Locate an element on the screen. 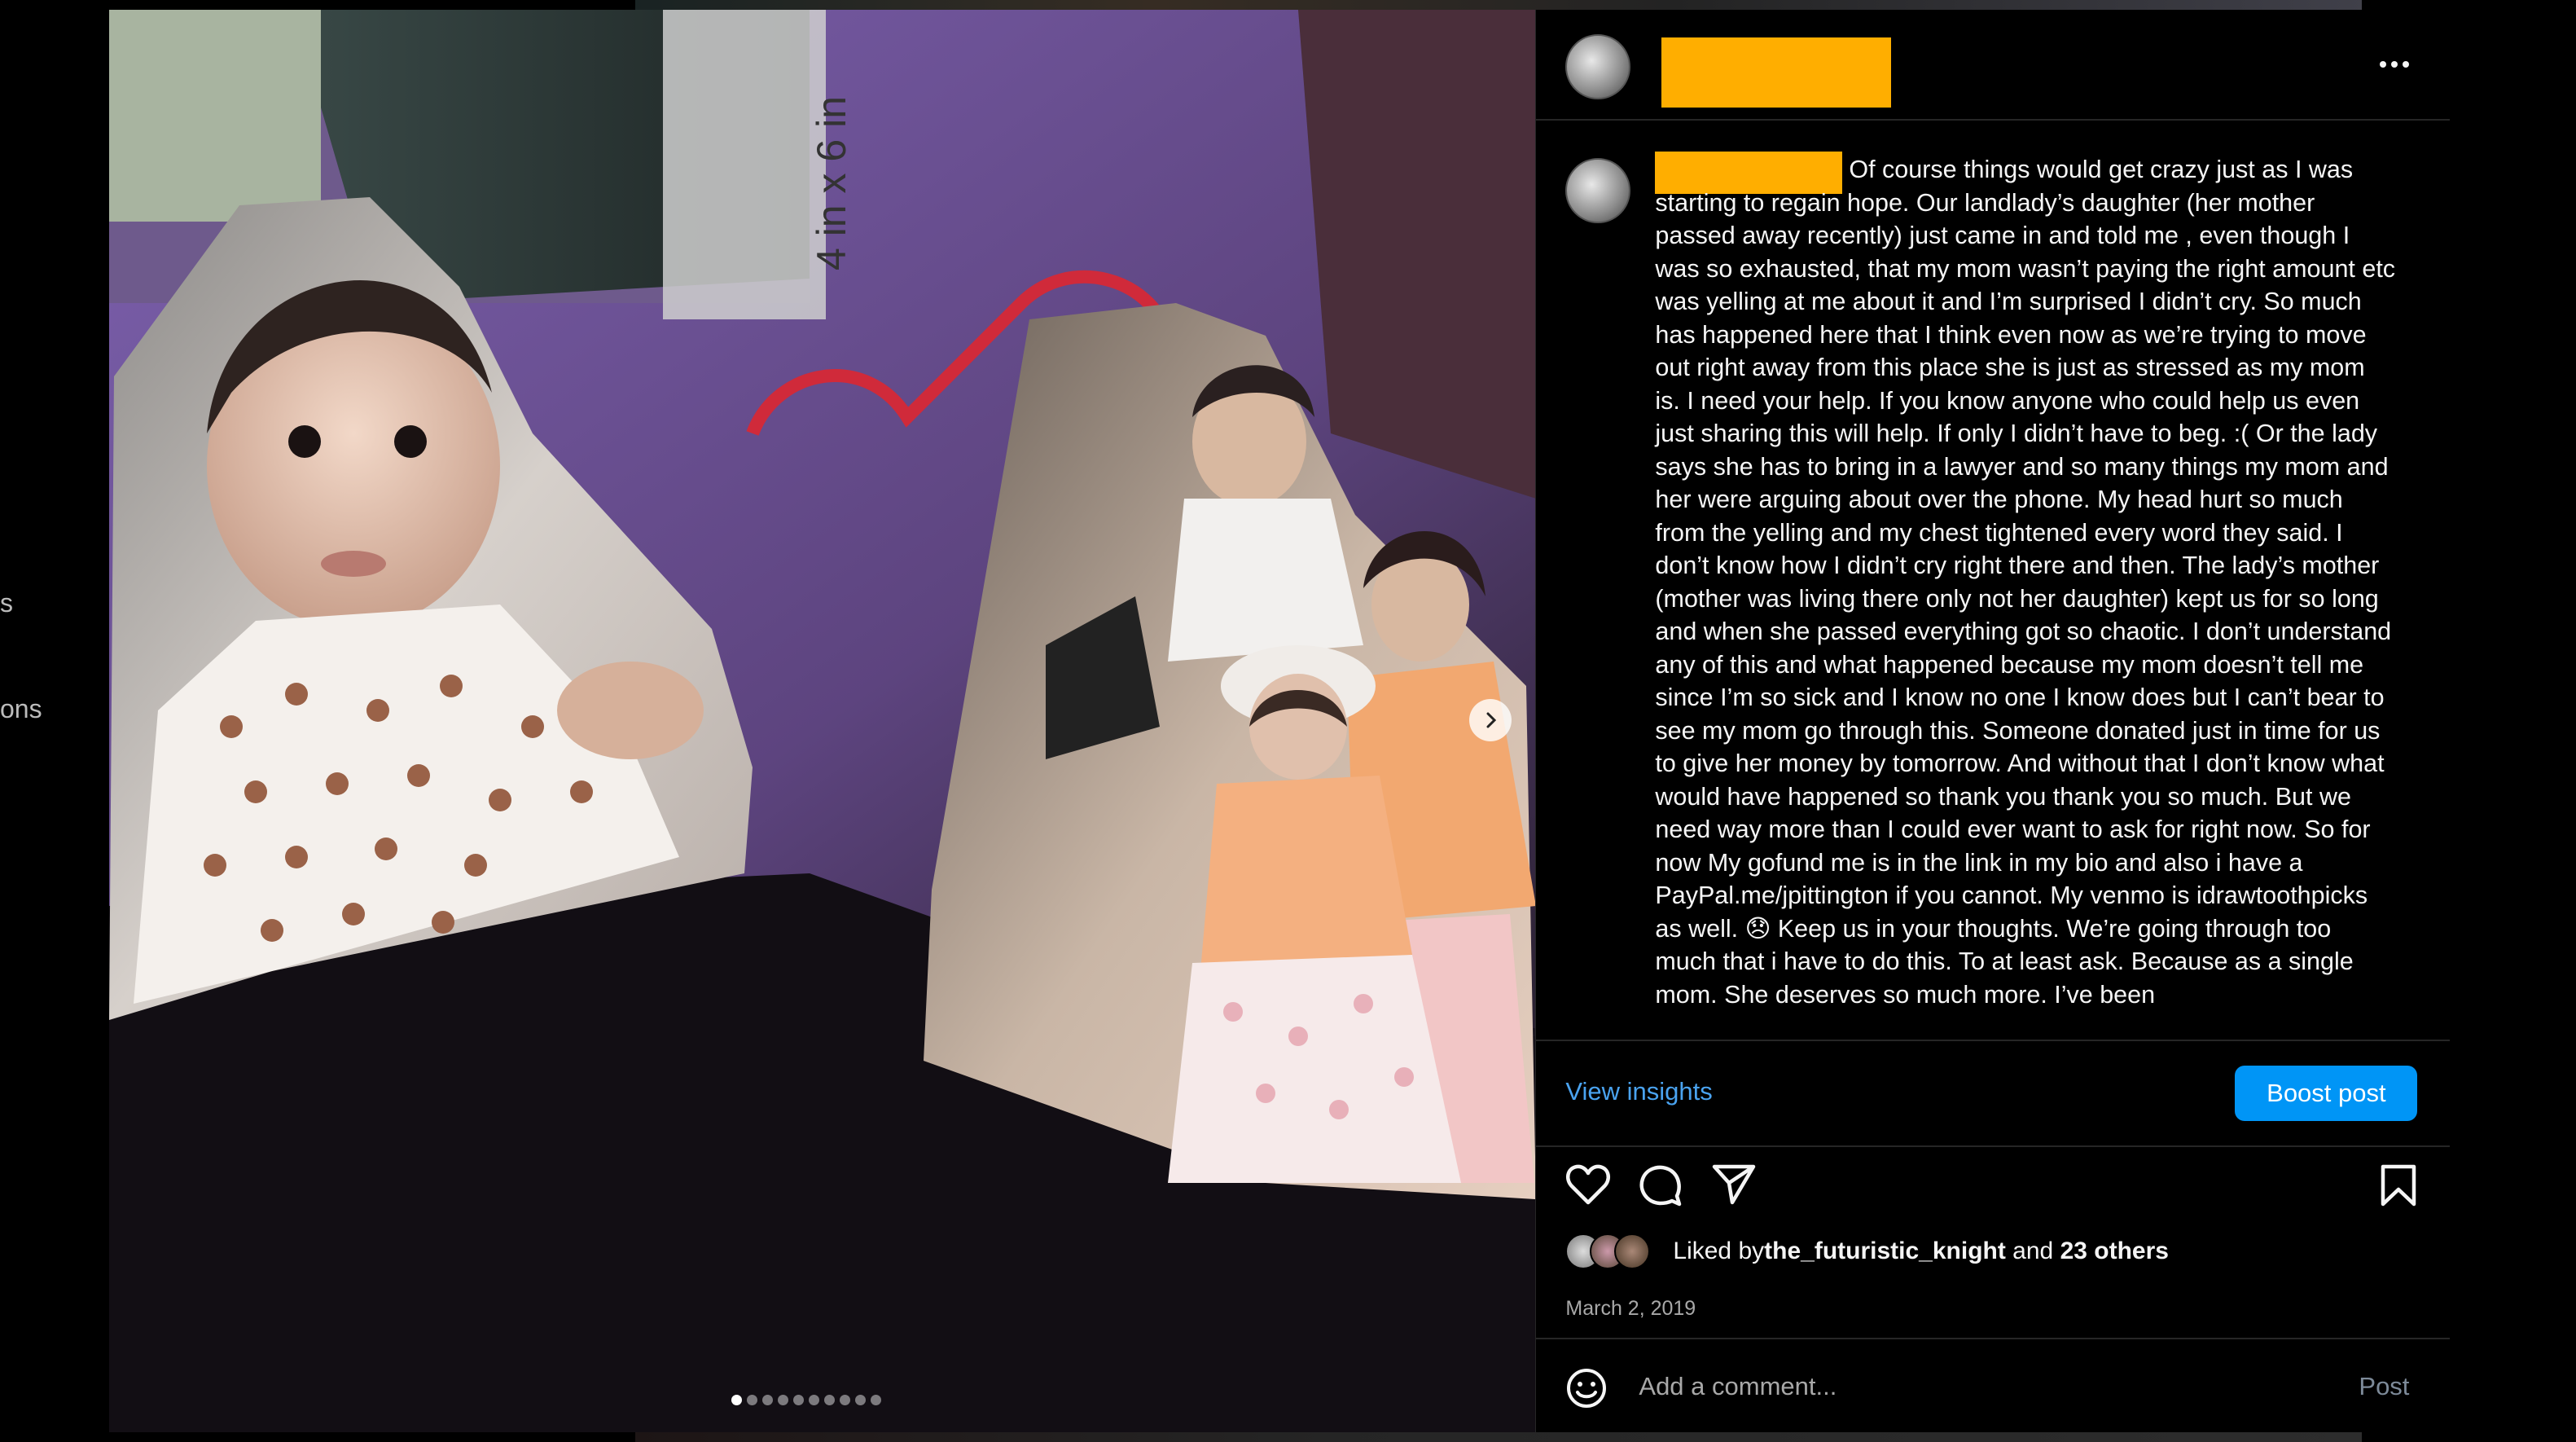 The image size is (2576, 1442). background-nav-fragment: s is located at coordinates (6, 603).